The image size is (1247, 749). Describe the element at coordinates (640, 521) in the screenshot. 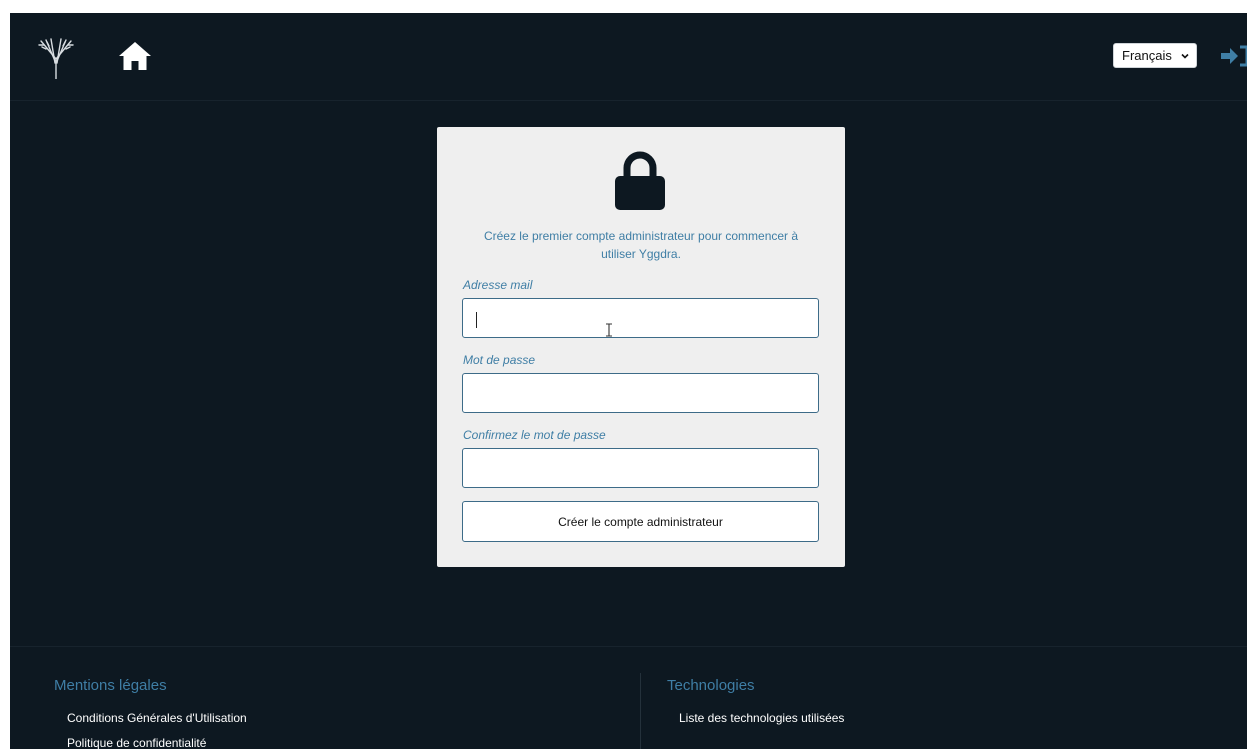

I see `create-admin-button: Créer le compte administrateur` at that location.